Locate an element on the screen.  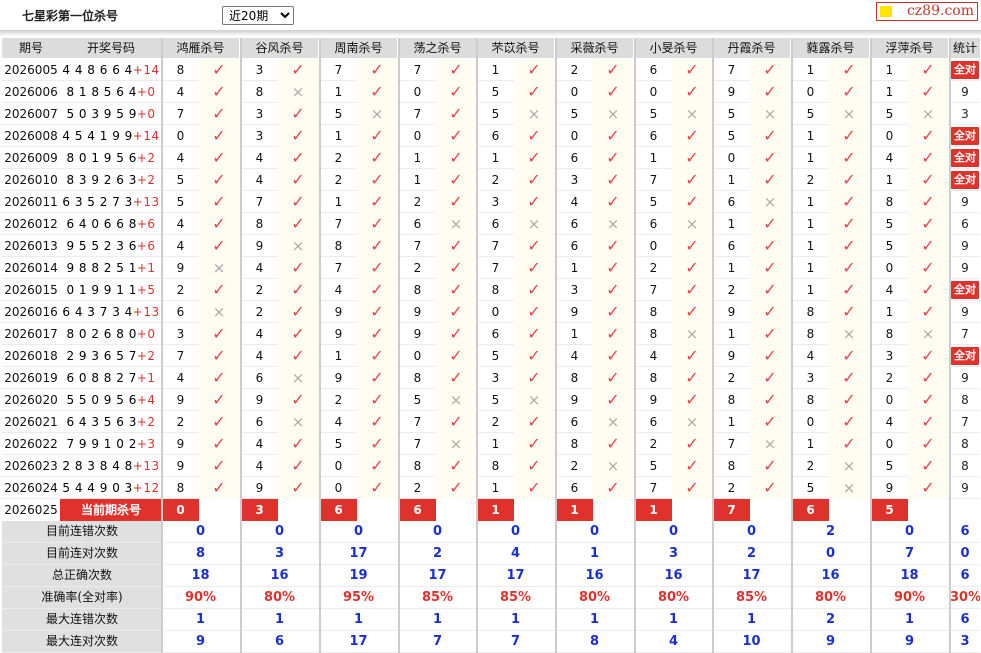
row-stat: 9 is located at coordinates (965, 268).